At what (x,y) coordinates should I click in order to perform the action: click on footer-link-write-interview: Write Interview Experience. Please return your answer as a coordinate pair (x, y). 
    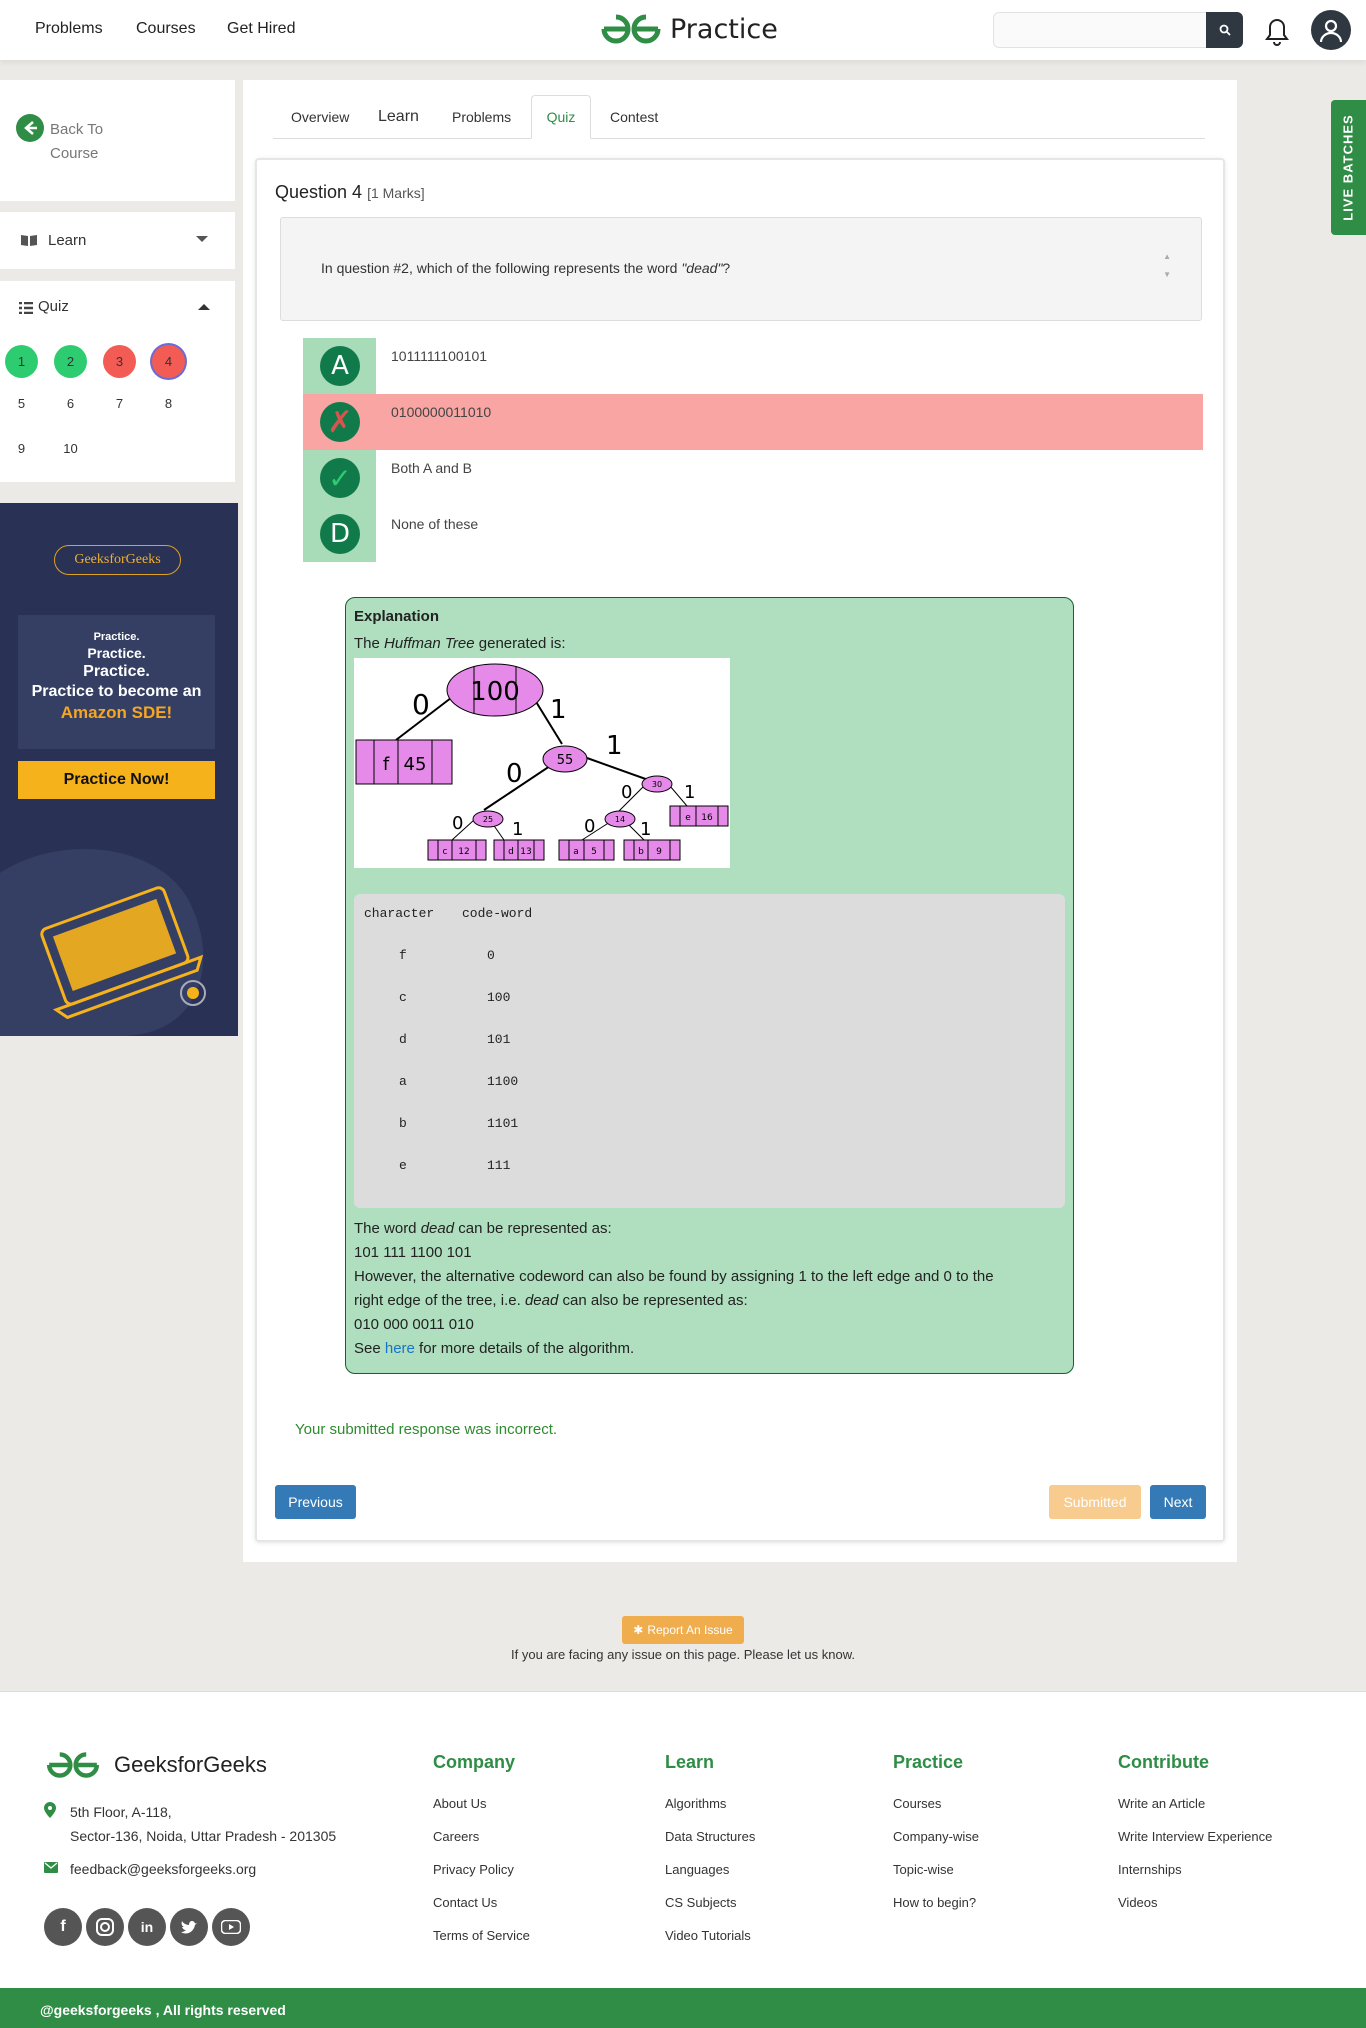
    Looking at the image, I should click on (1195, 1836).